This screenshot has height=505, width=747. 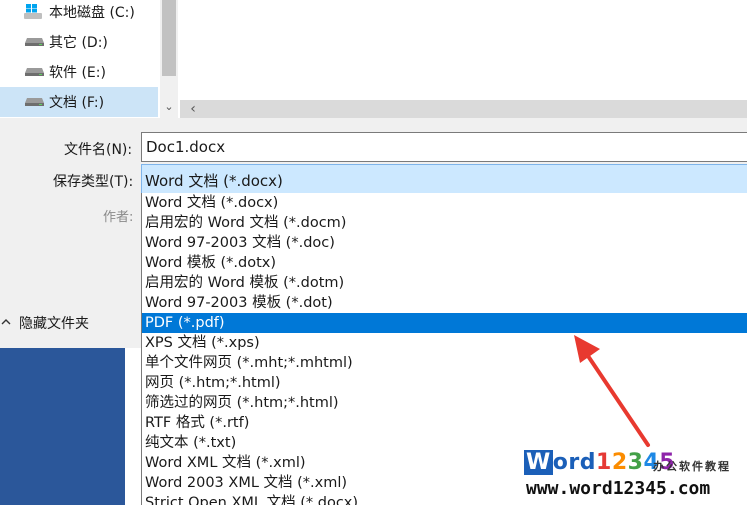 I want to click on hide-folders-label: 隐藏文件夹, so click(x=54, y=324).